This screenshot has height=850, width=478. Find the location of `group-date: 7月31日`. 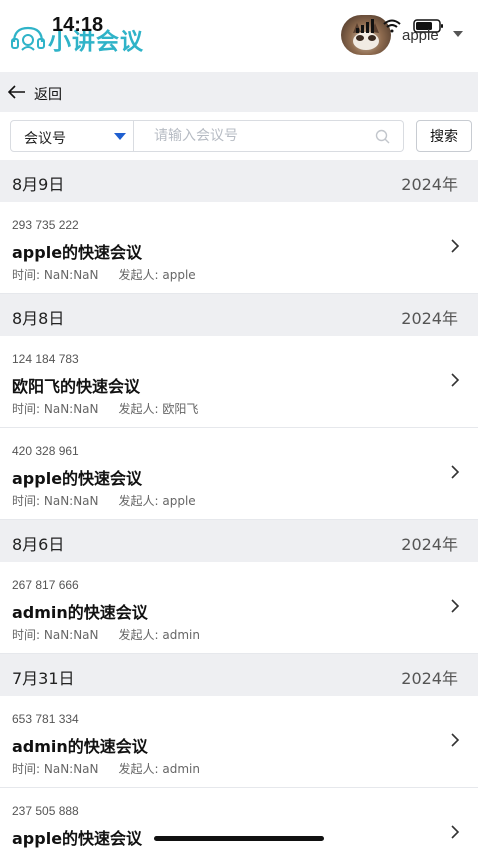

group-date: 7月31日 is located at coordinates (43, 678).